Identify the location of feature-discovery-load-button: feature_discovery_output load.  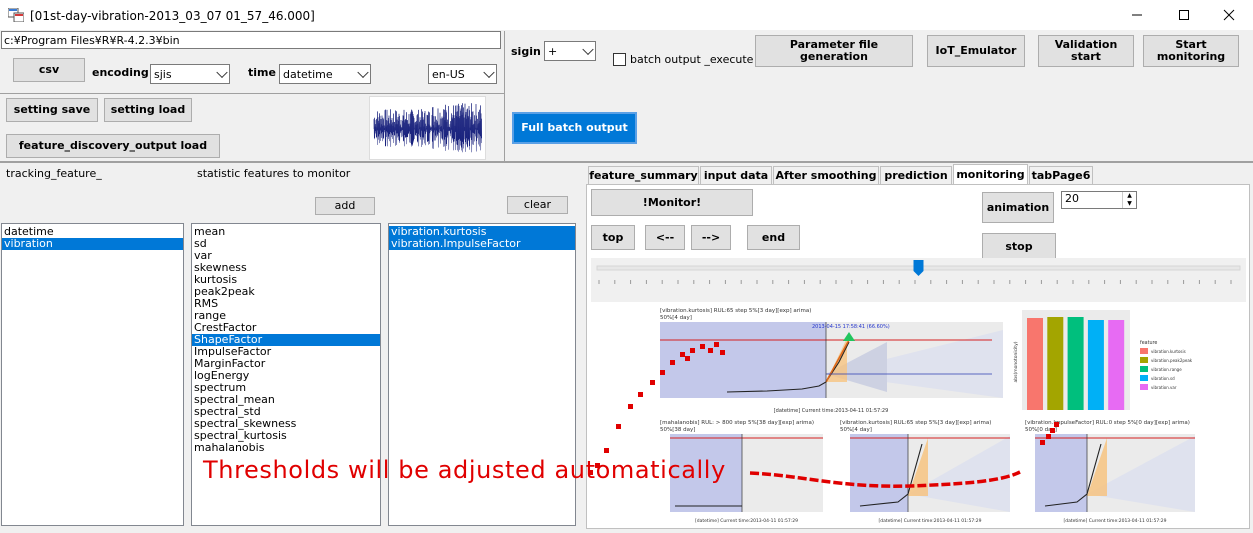
(113, 146).